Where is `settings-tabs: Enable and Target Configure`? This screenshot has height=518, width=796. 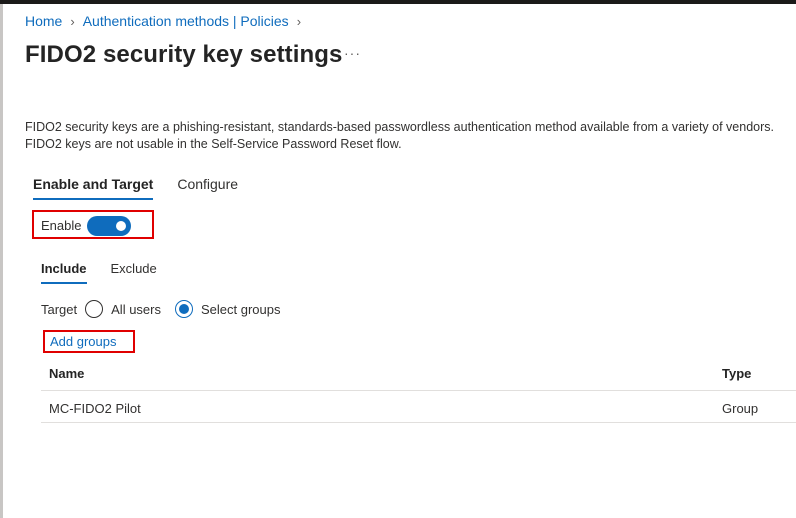
settings-tabs: Enable and Target Configure is located at coordinates (147, 188).